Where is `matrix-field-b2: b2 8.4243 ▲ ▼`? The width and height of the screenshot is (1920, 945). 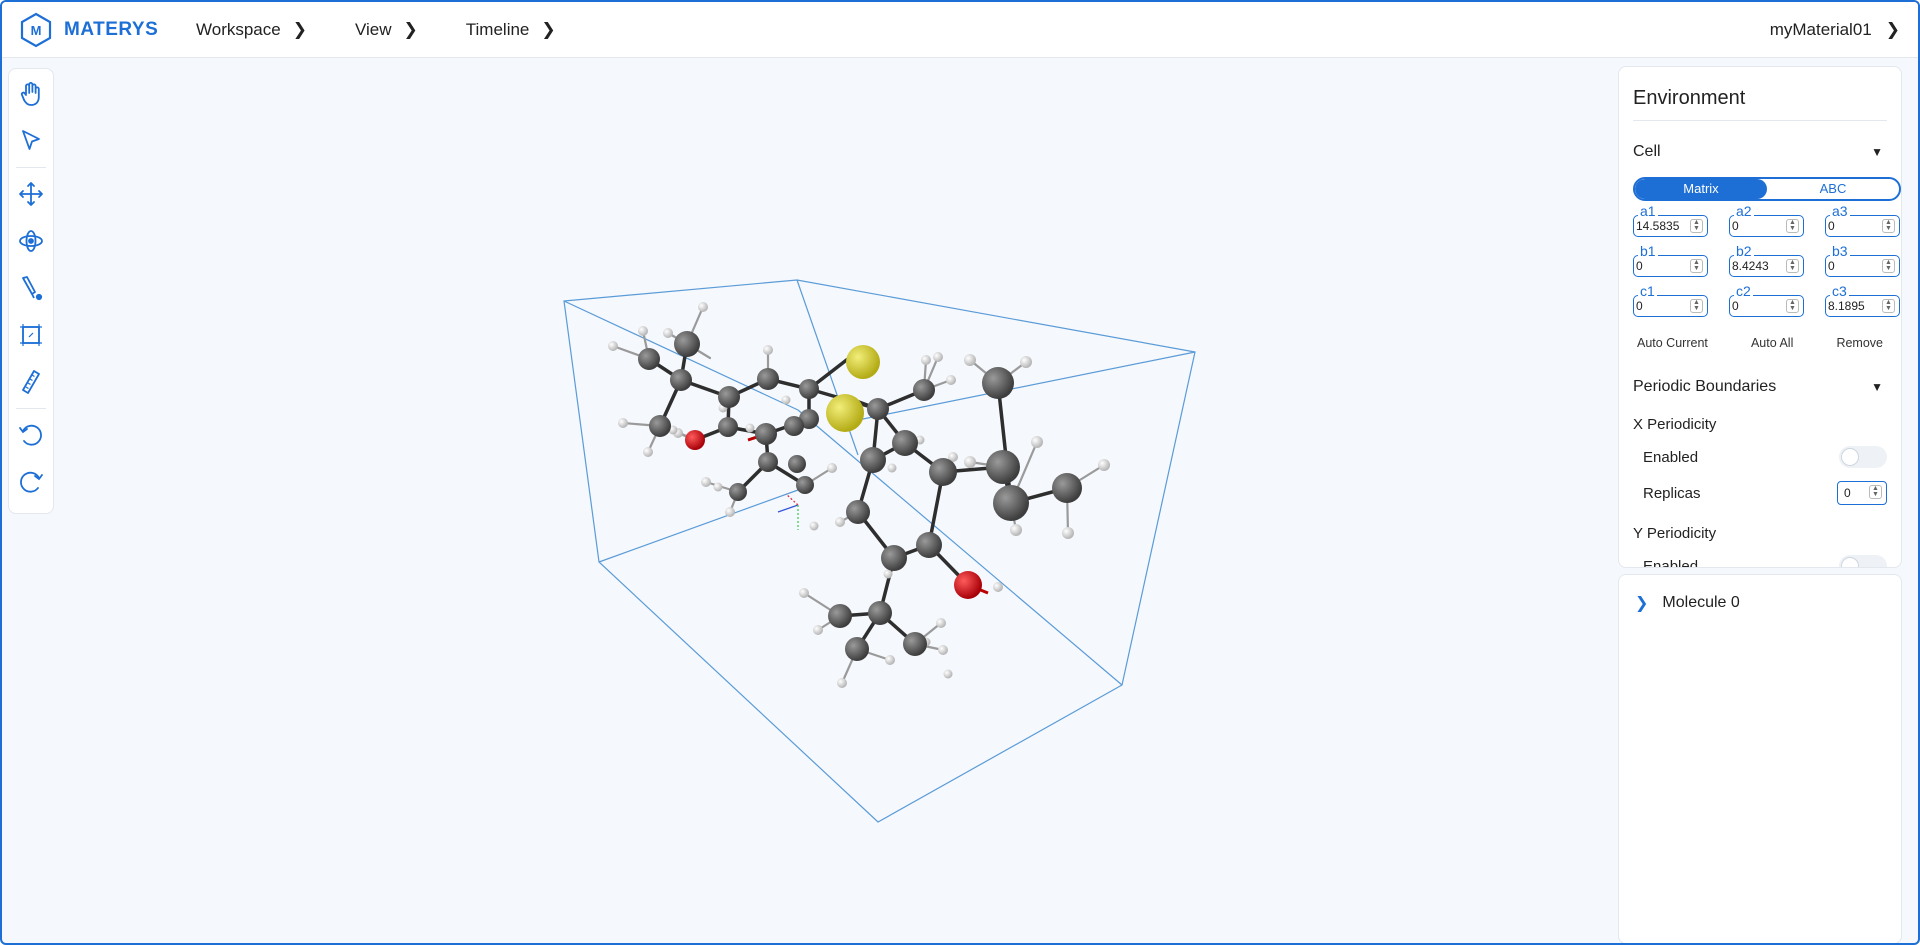
matrix-field-b2: b2 8.4243 ▲ ▼ is located at coordinates (1766, 260).